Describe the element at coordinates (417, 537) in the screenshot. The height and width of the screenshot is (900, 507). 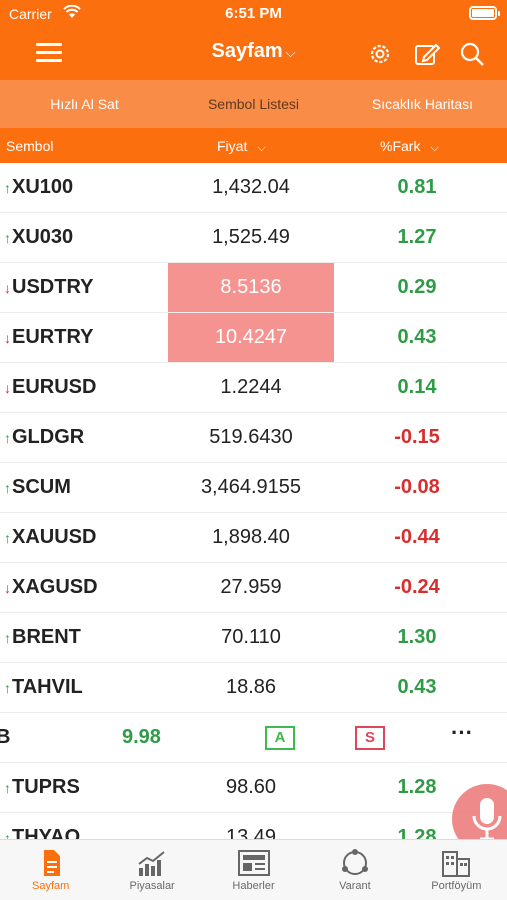
I see `row-change: -0.44` at that location.